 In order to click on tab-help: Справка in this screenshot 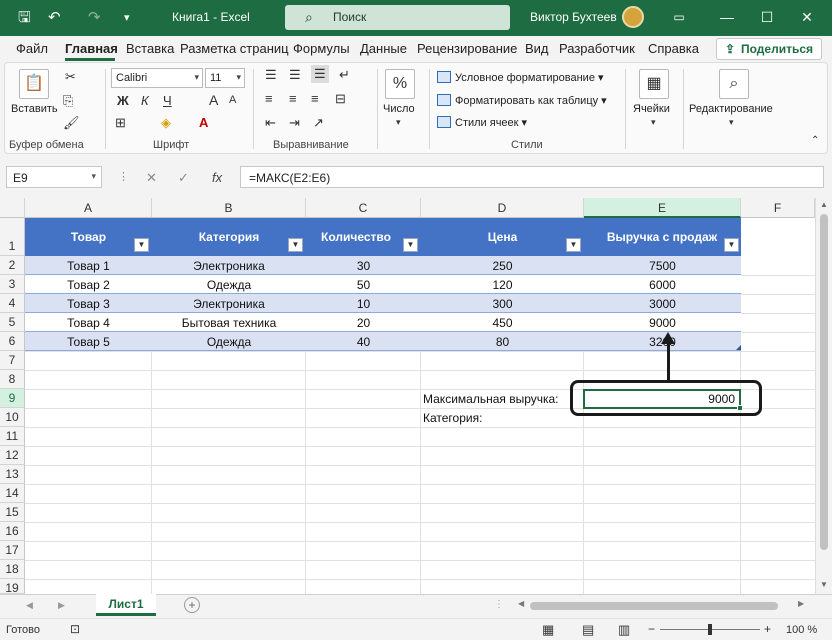, I will do `click(673, 48)`.